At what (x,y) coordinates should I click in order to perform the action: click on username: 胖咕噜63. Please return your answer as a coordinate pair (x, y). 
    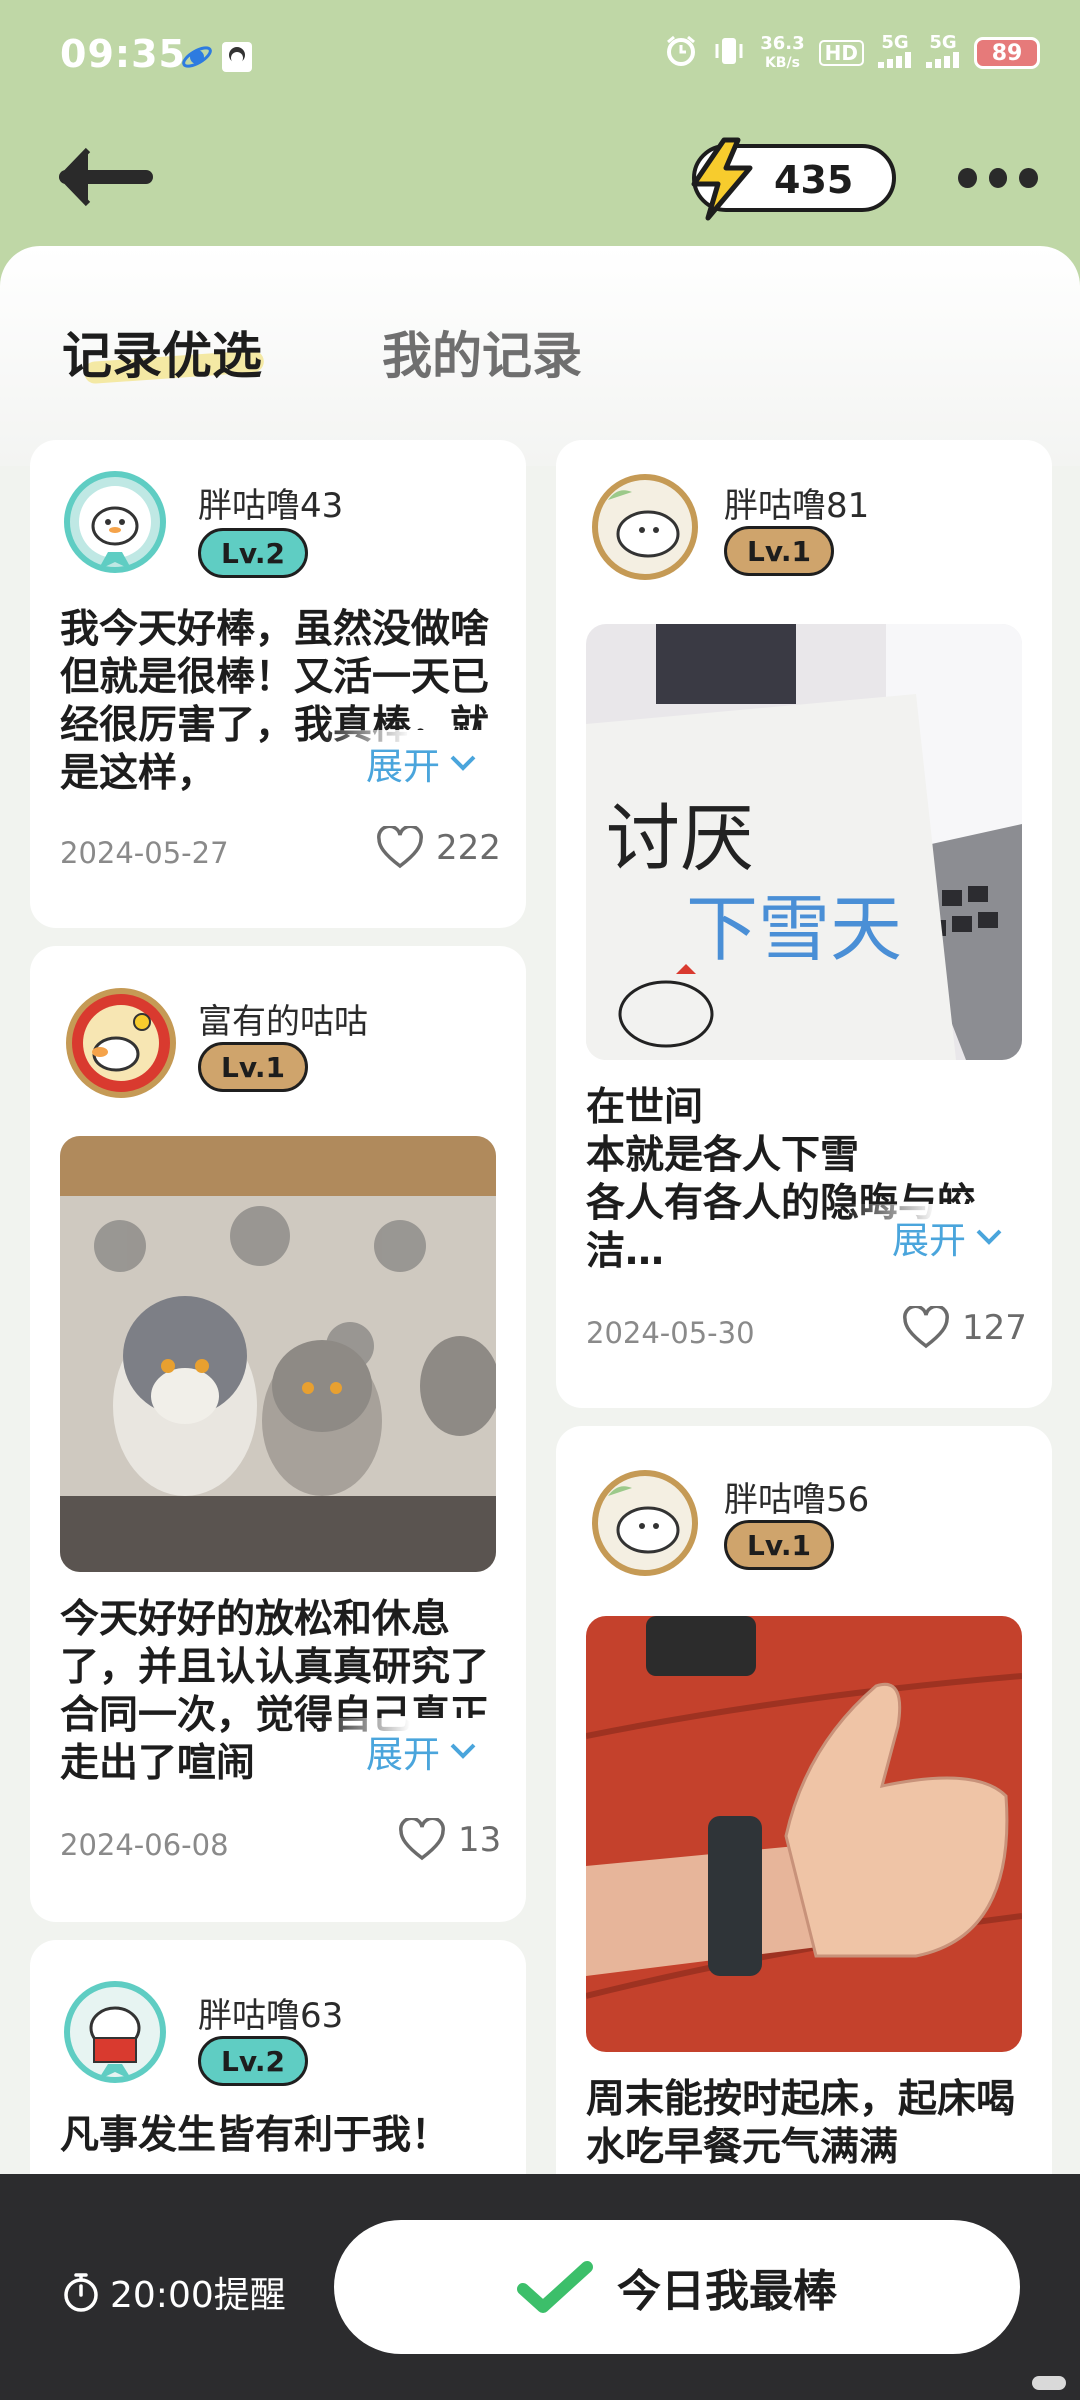
    Looking at the image, I should click on (271, 2016).